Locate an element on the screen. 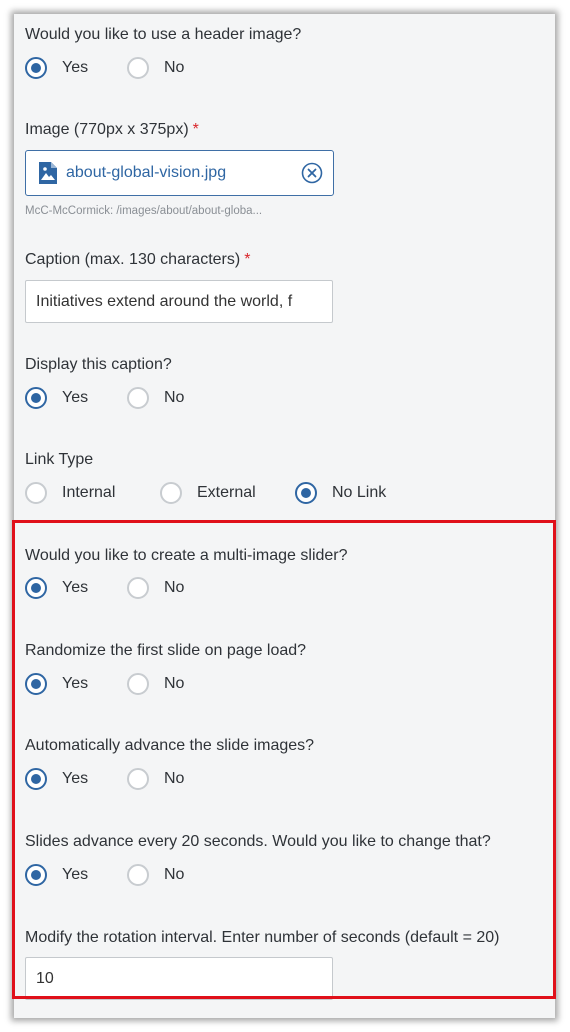 Image resolution: width=570 pixels, height=1032 pixels. change-interval-no-radio: No is located at coordinates (155, 875).